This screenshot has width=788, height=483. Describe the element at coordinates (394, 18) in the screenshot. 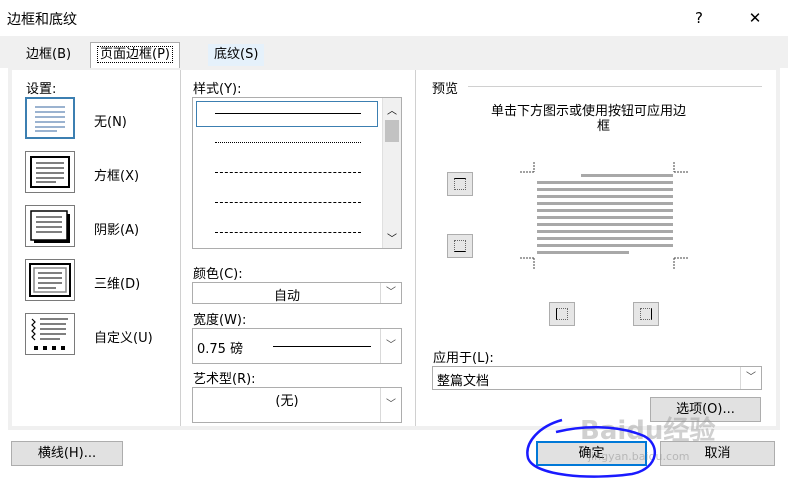

I see `title-bar` at that location.